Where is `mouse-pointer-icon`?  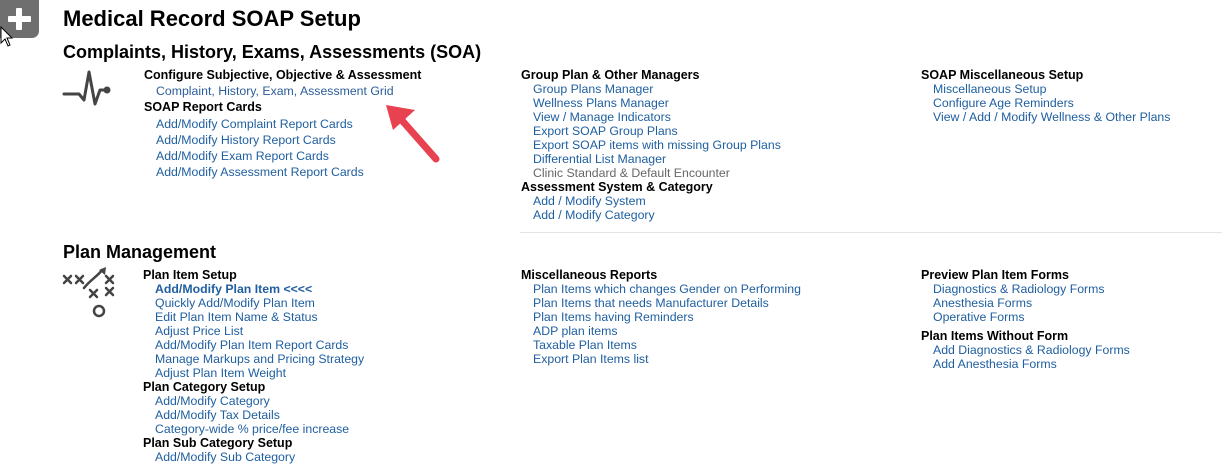 mouse-pointer-icon is located at coordinates (7, 36).